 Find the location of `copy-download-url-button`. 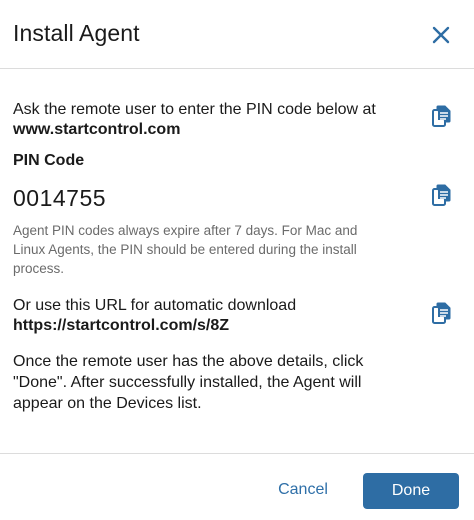

copy-download-url-button is located at coordinates (442, 313).